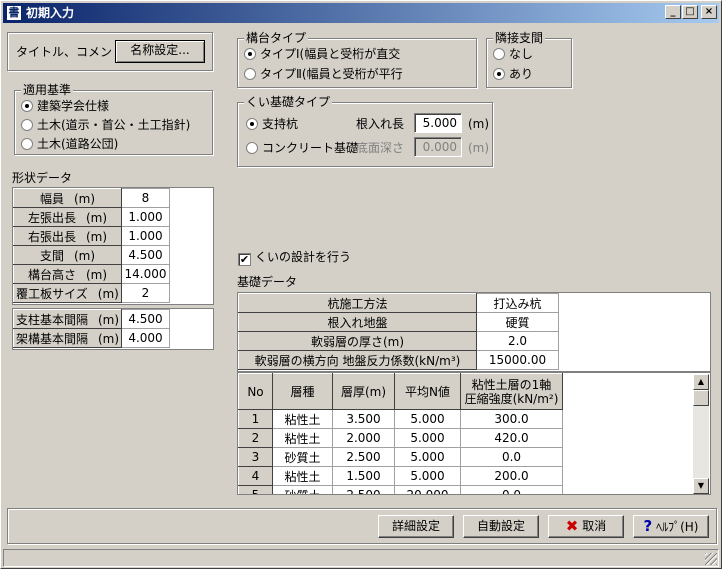  What do you see at coordinates (67, 255) in the screenshot?
I see `shape-row-header: 支間 (m)` at bounding box center [67, 255].